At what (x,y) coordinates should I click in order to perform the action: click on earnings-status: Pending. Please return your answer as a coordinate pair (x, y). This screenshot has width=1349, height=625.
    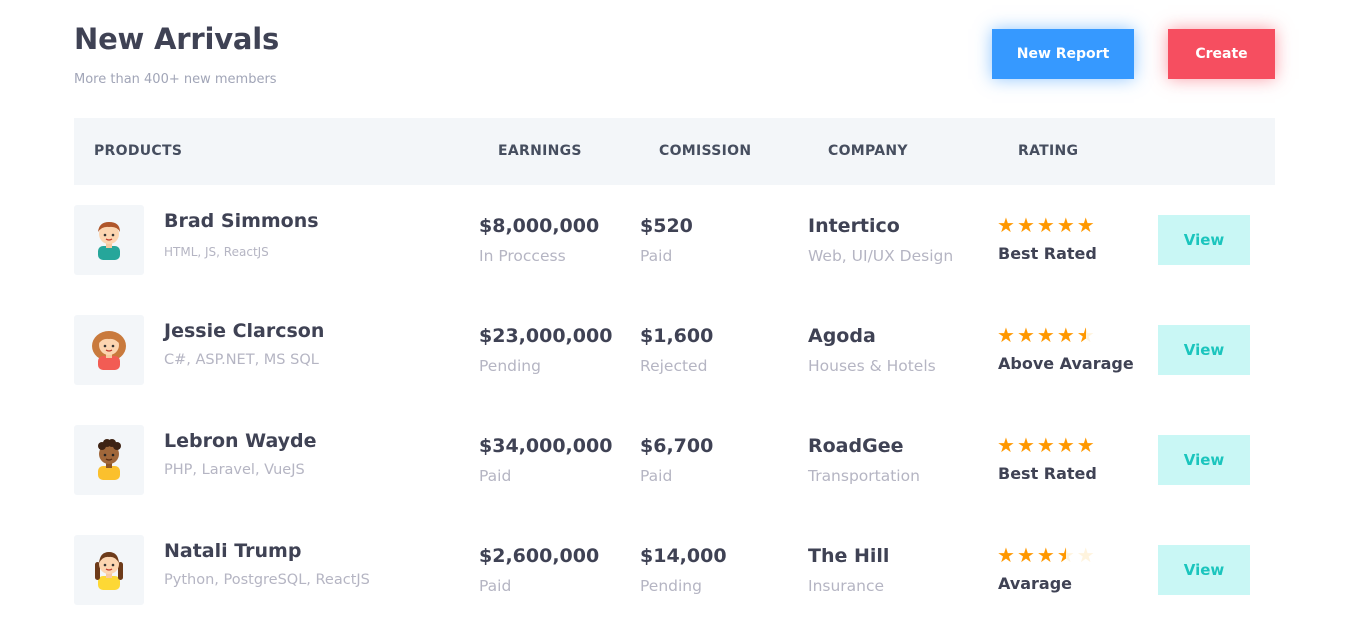
    Looking at the image, I should click on (510, 366).